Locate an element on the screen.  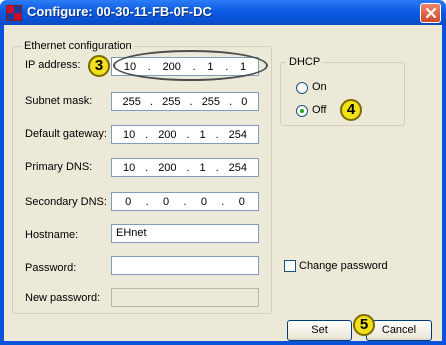
change-password-checkbox is located at coordinates (290, 266).